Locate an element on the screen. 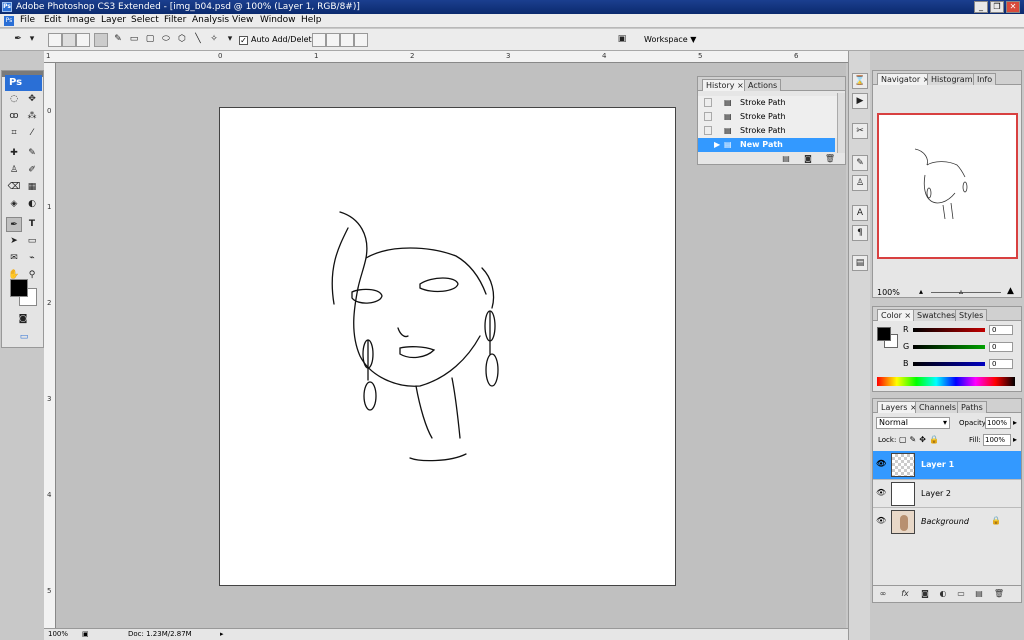 This screenshot has height=640, width=1024. menu-help: Help is located at coordinates (311, 20).